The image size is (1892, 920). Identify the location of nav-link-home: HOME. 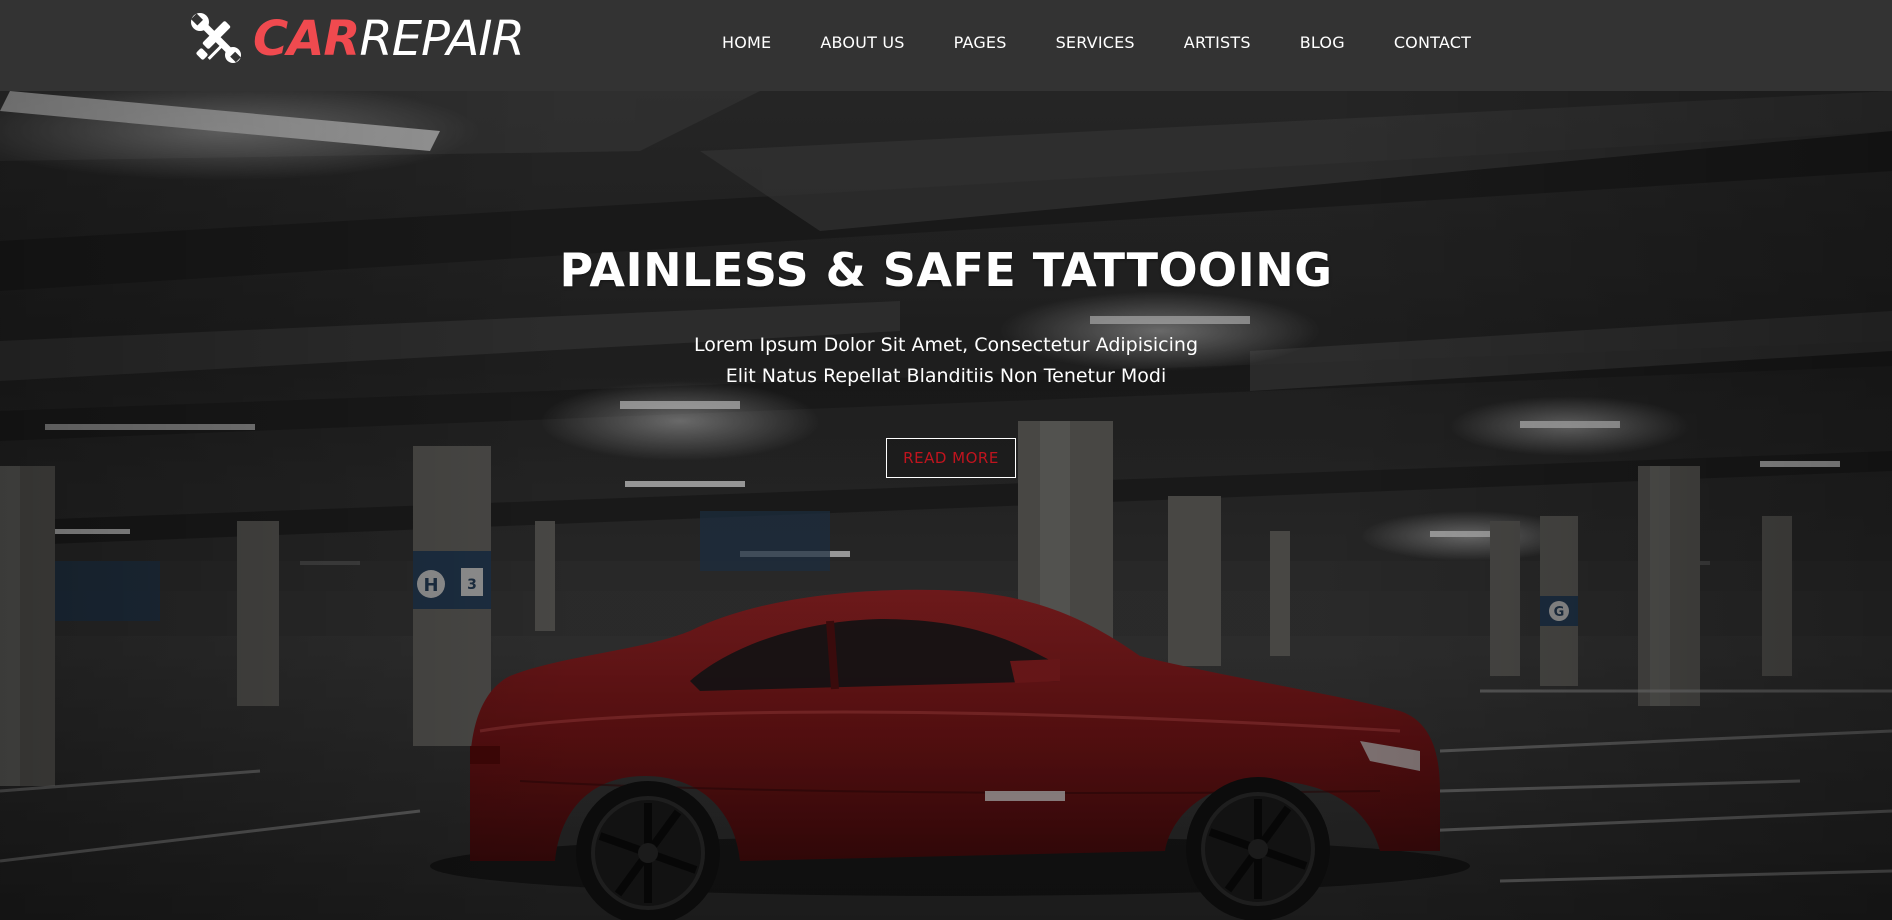
(746, 42).